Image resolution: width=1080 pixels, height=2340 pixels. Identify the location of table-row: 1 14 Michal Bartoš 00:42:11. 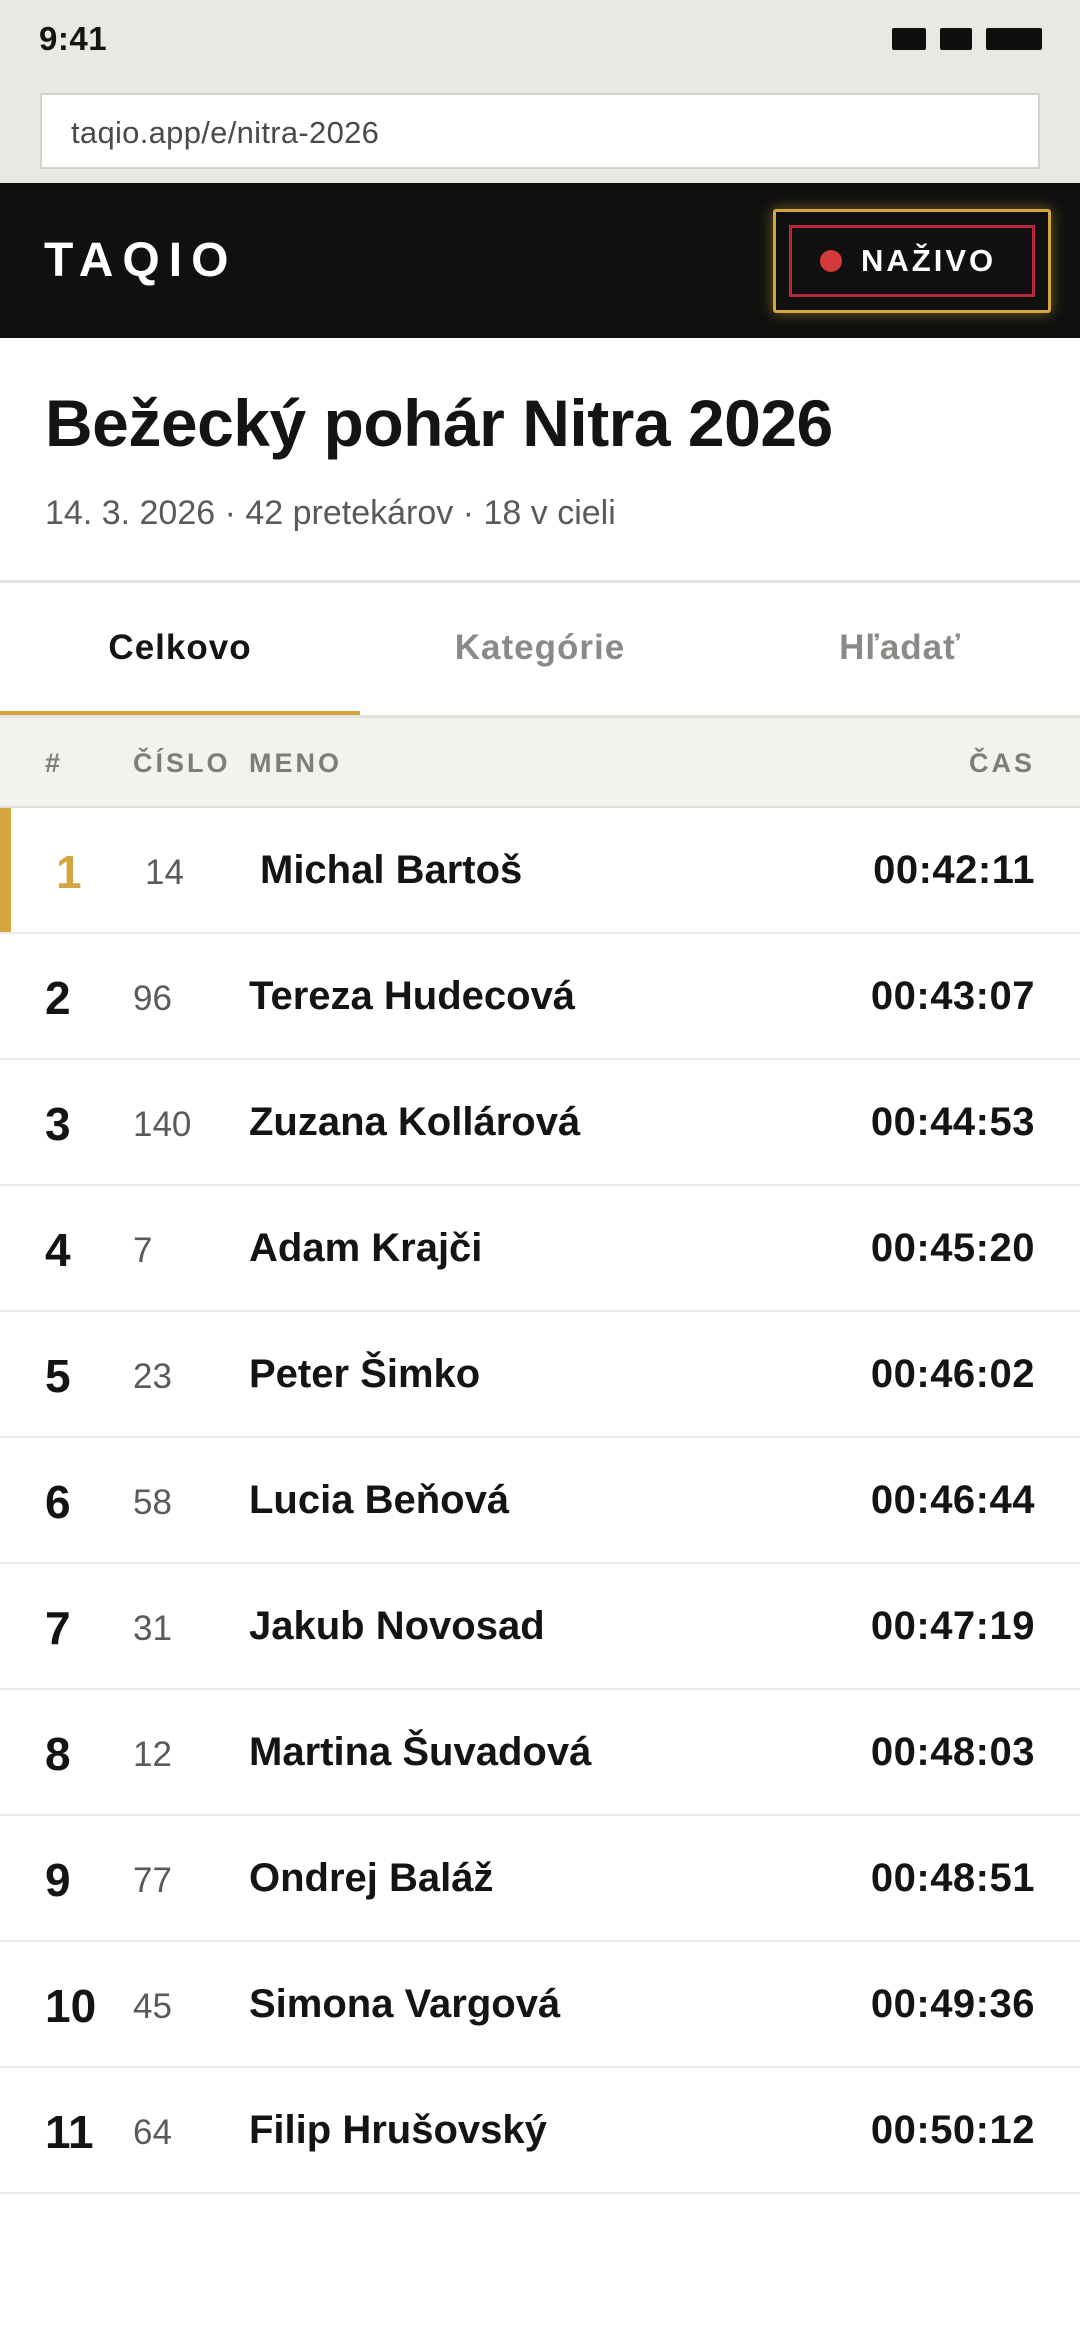
(540, 871).